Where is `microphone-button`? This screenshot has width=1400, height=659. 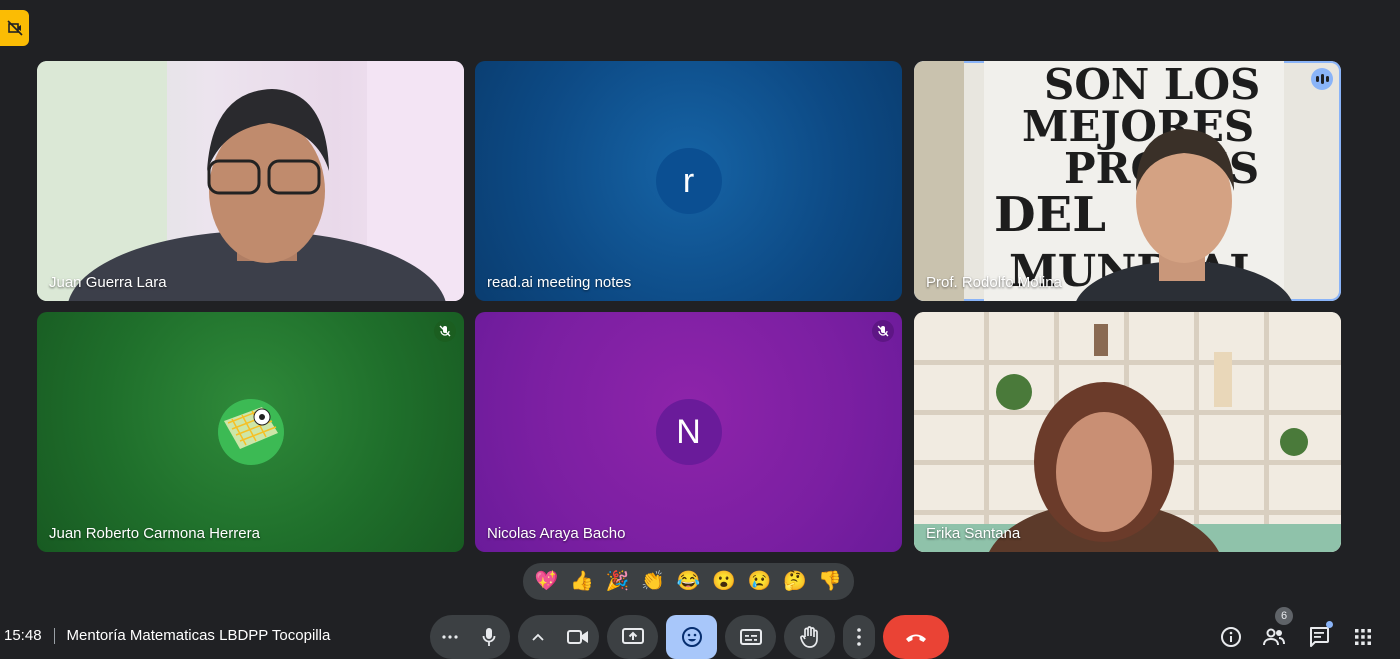
microphone-button is located at coordinates (489, 637).